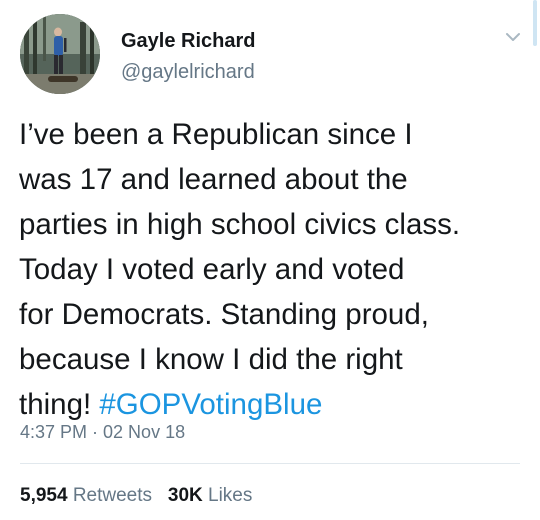 This screenshot has width=540, height=520. What do you see at coordinates (44, 495) in the screenshot?
I see `retweets-count: 5,954` at bounding box center [44, 495].